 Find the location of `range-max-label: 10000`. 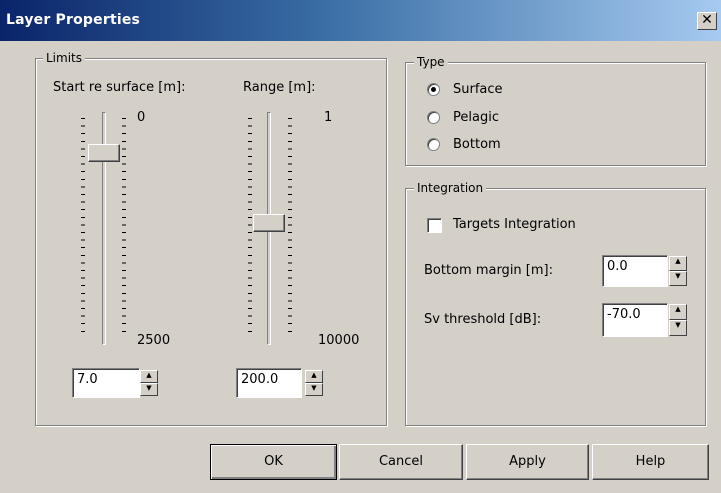

range-max-label: 10000 is located at coordinates (339, 340).